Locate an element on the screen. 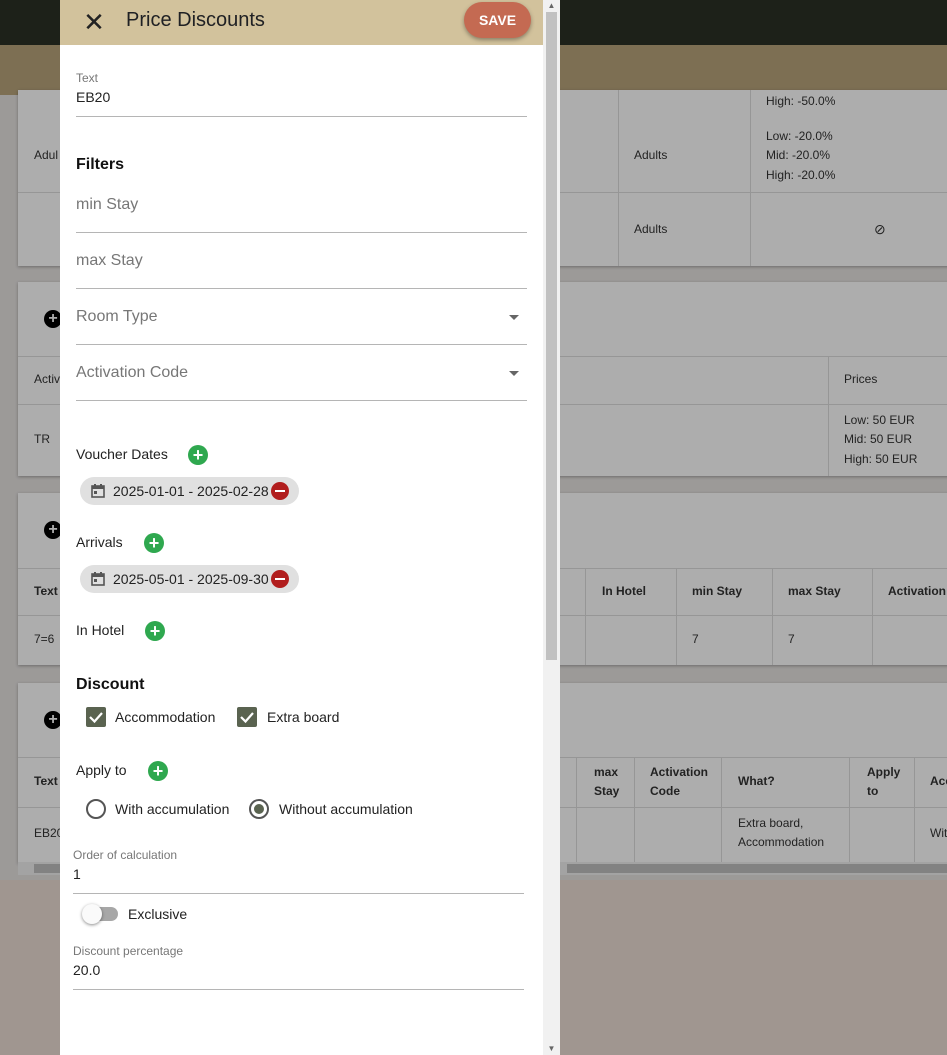 Image resolution: width=947 pixels, height=1055 pixels. extra-board-checkbox is located at coordinates (247, 717).